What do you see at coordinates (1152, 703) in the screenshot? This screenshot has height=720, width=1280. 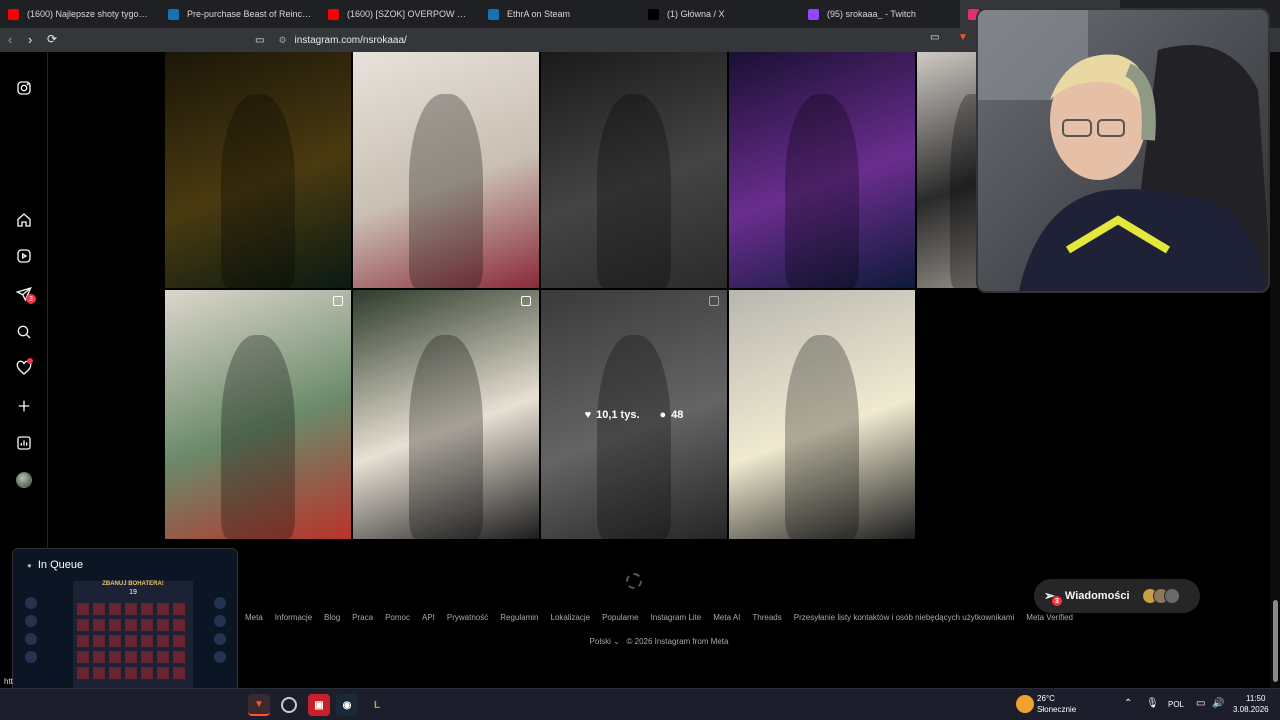 I see `microphone-icon: 🎙` at bounding box center [1152, 703].